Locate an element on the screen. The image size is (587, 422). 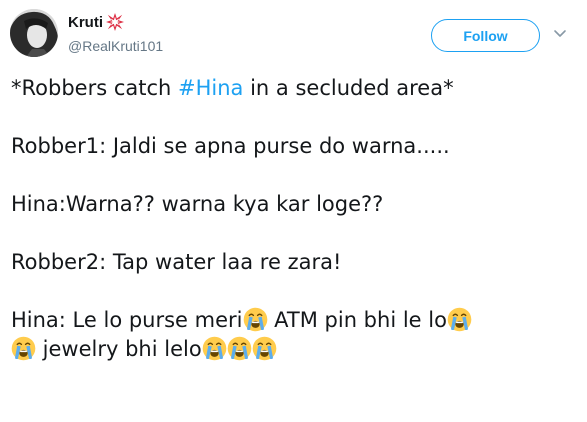
tweet-line: *Robbers catch #Hina in a secluded area* is located at coordinates (294, 88).